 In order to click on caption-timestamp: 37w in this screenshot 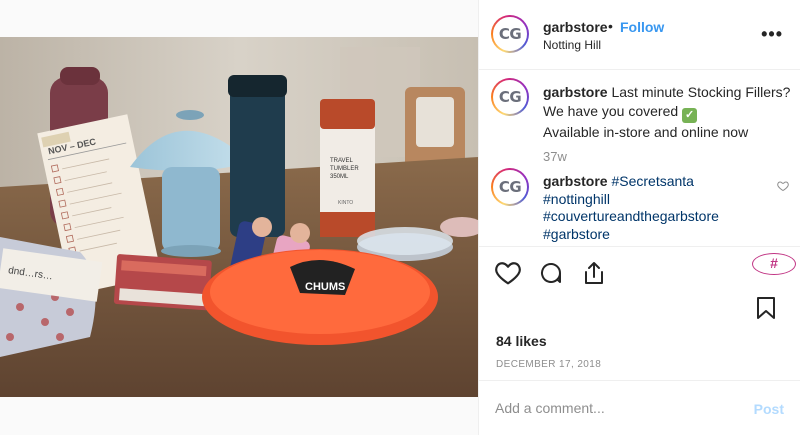, I will do `click(555, 156)`.